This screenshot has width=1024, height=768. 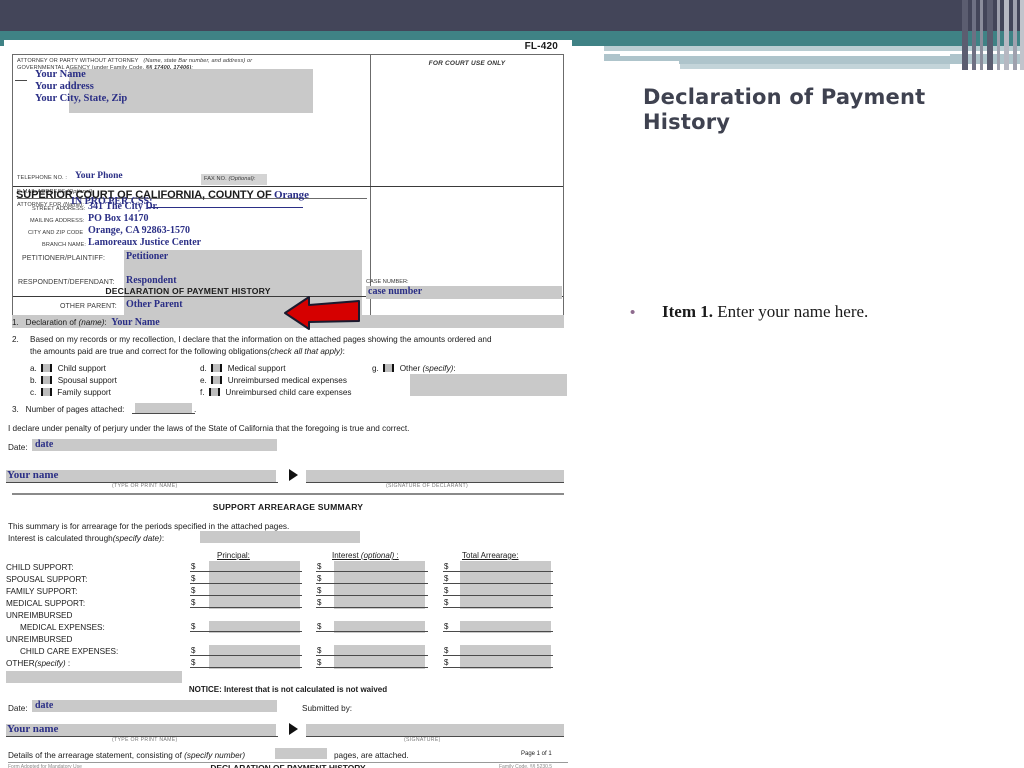 What do you see at coordinates (217, 380) in the screenshot?
I see `checkbox-icon-e` at bounding box center [217, 380].